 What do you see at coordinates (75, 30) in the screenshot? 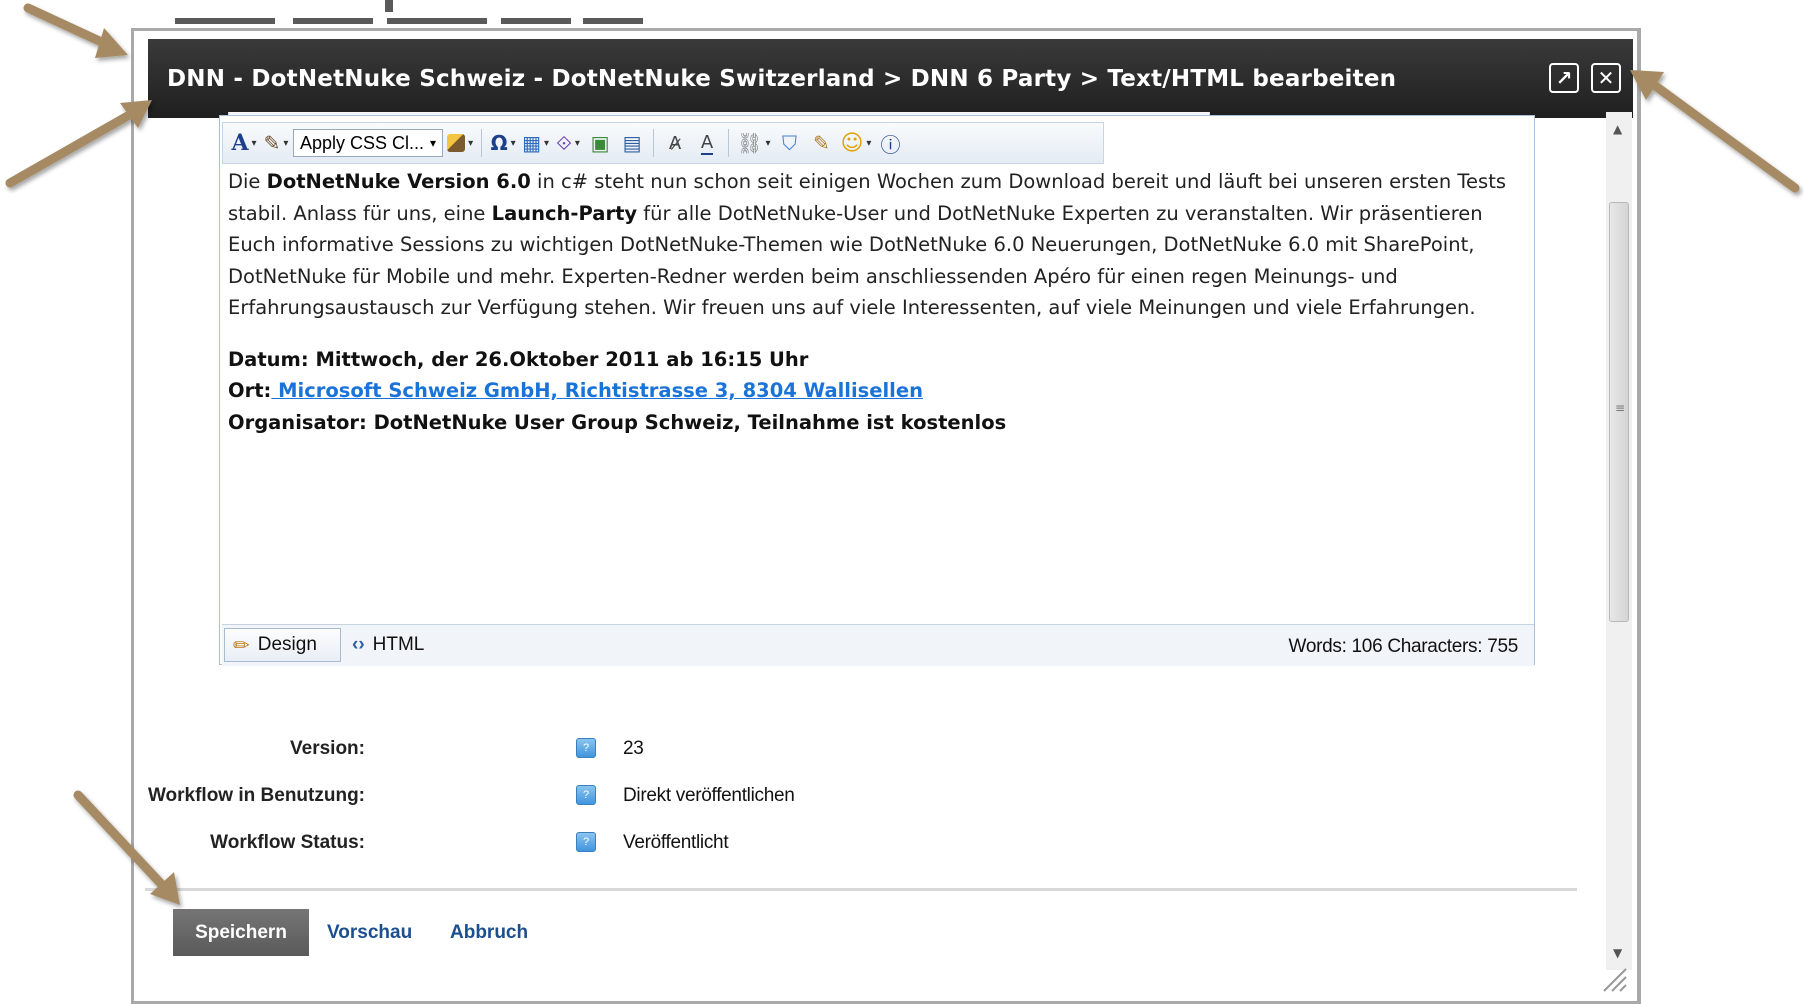
I see `annotation-arrow-top-left` at bounding box center [75, 30].